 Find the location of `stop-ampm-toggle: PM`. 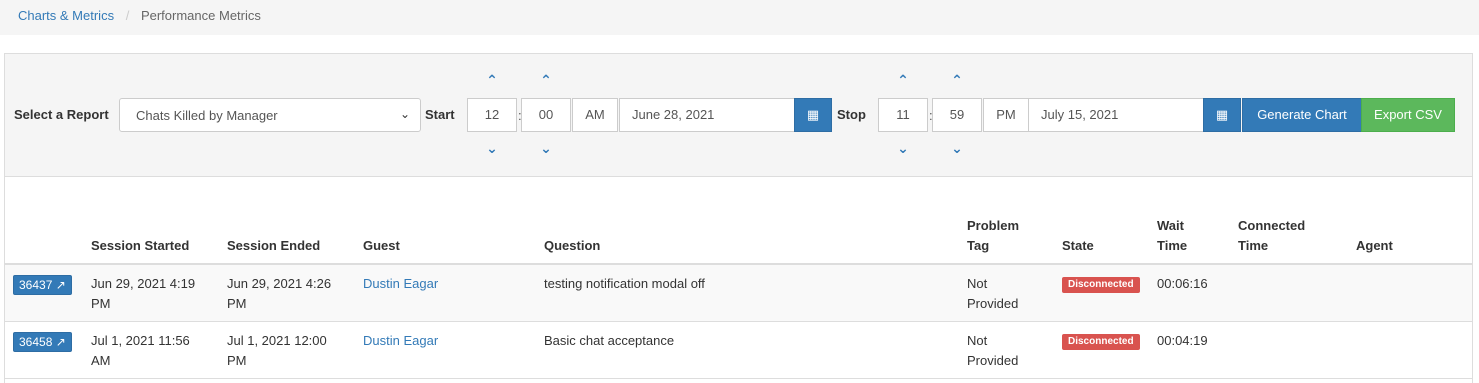

stop-ampm-toggle: PM is located at coordinates (1006, 115).